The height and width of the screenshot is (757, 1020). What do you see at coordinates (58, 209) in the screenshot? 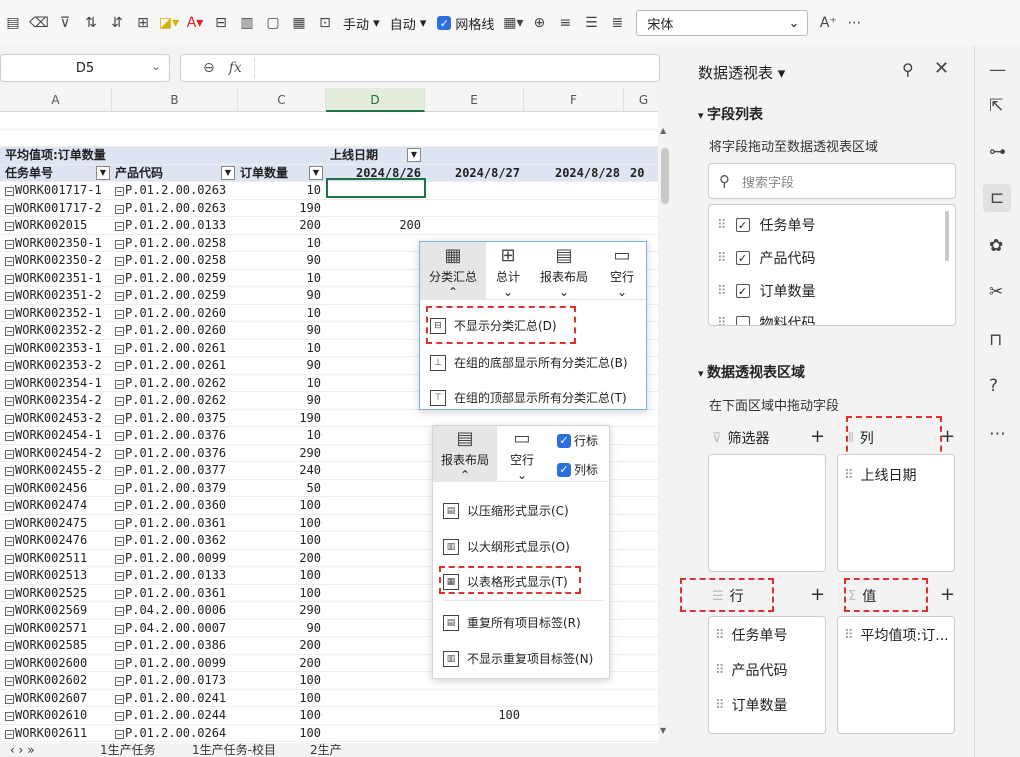
I see `task-id-cell: − WORK001717-2` at bounding box center [58, 209].